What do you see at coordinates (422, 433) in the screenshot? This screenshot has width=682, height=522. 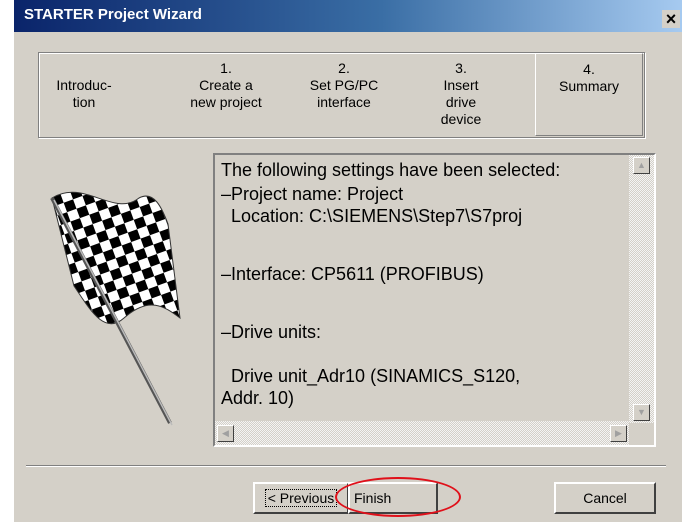 I see `horizontal-scrollbar: ◀ ▶` at bounding box center [422, 433].